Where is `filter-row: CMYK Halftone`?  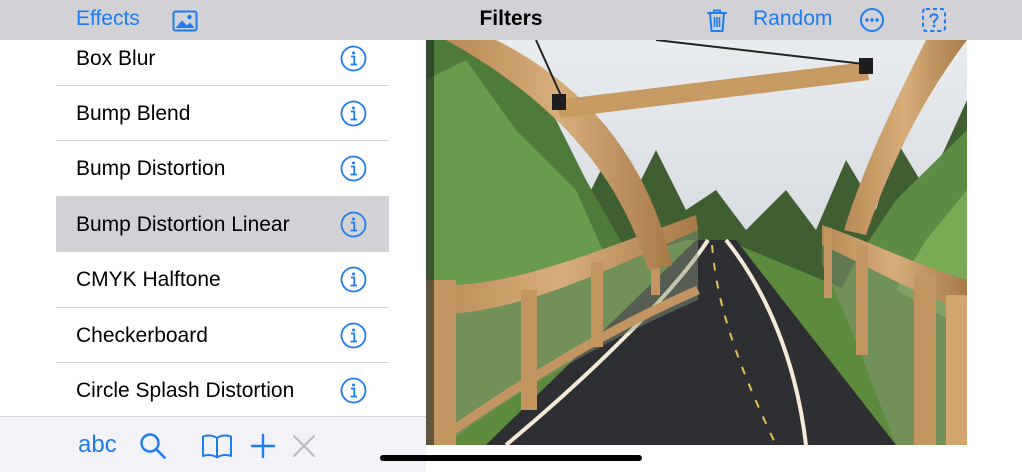 filter-row: CMYK Halftone is located at coordinates (222, 280).